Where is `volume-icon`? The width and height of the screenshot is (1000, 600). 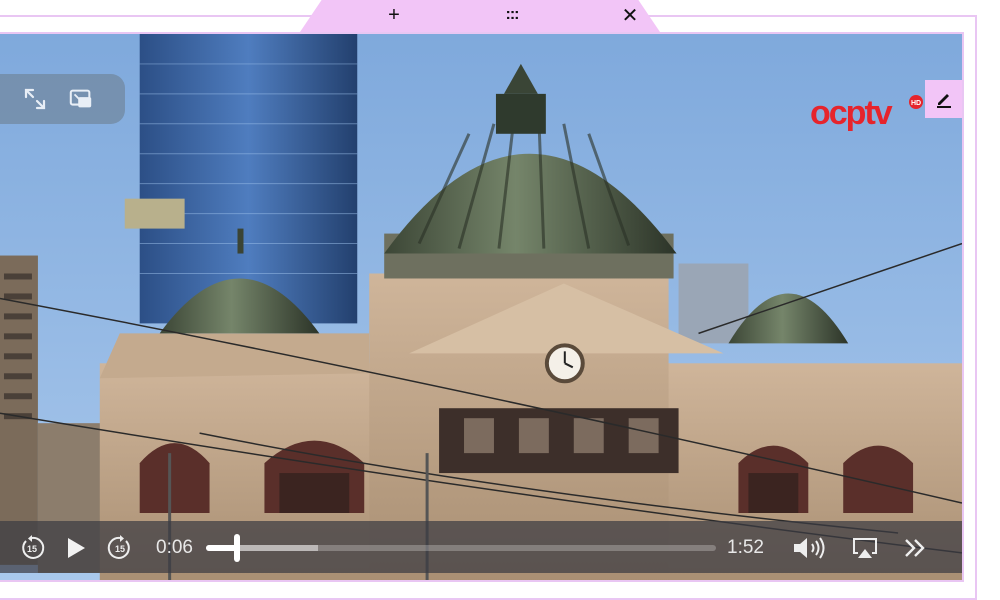
volume-icon is located at coordinates (809, 548).